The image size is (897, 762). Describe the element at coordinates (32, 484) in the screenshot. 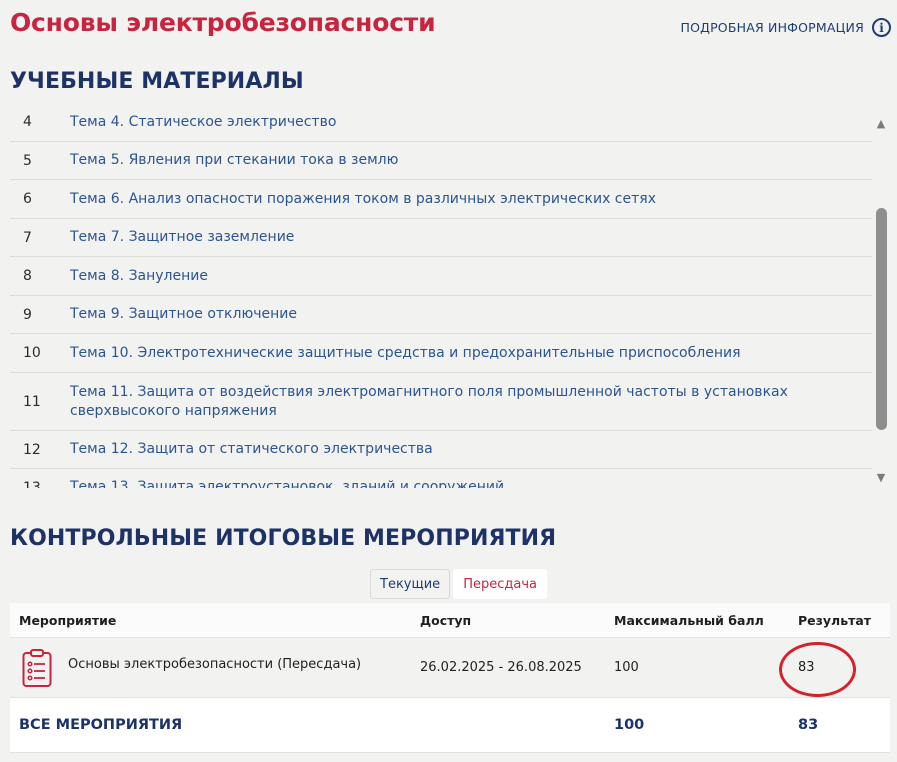

I see `material-number: 13` at that location.